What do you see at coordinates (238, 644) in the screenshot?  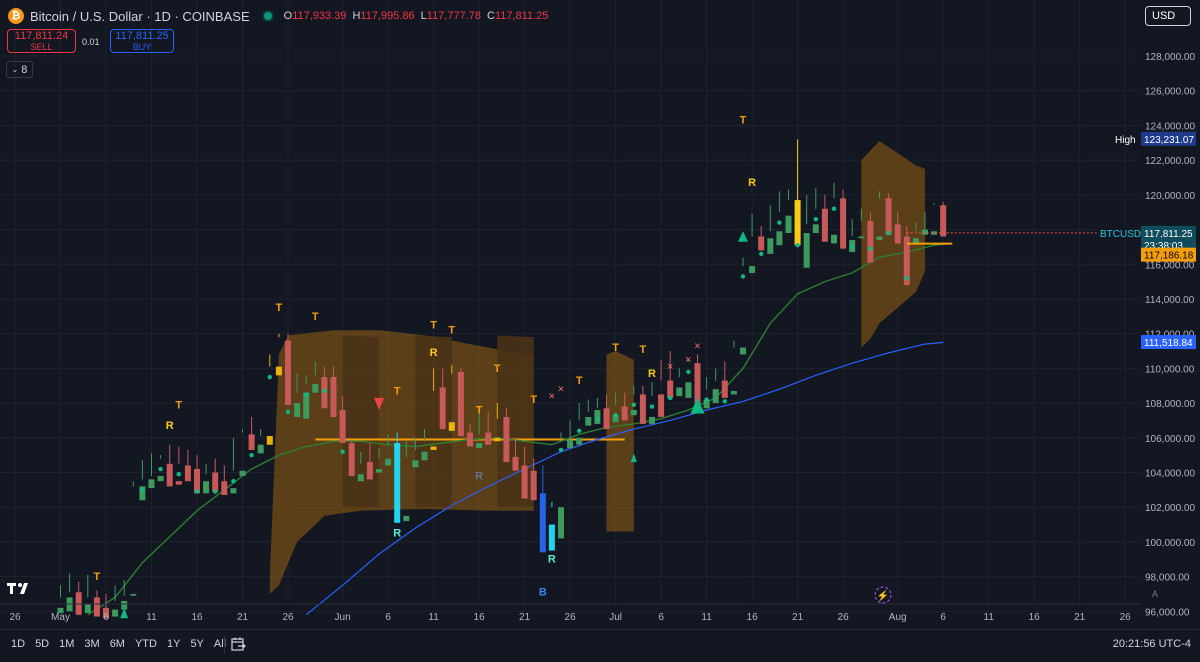 I see `calendar-goto-icon` at bounding box center [238, 644].